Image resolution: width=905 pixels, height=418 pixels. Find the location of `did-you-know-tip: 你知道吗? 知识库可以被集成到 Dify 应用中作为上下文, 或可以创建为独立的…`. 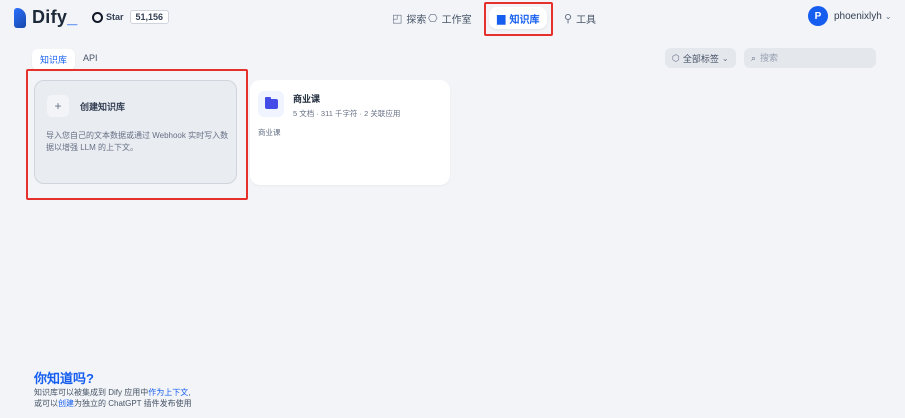

did-you-know-tip: 你知道吗? 知识库可以被集成到 Dify 应用中作为上下文, 或可以创建为独立的… is located at coordinates (113, 388).